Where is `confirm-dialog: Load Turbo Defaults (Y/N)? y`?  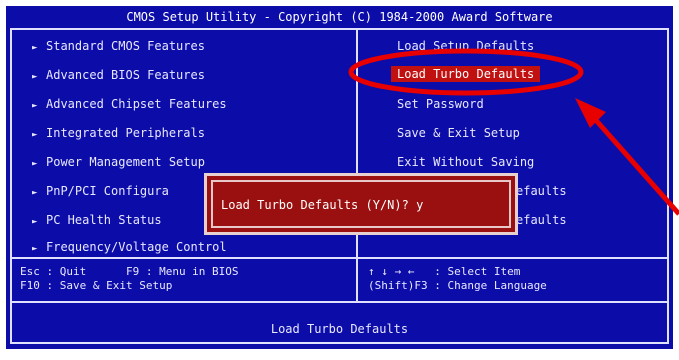
confirm-dialog: Load Turbo Defaults (Y/N)? y is located at coordinates (361, 204).